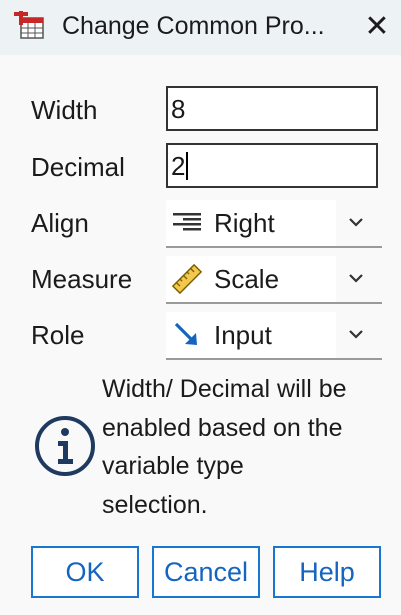 The height and width of the screenshot is (615, 401). What do you see at coordinates (60, 223) in the screenshot?
I see `align-label: Align` at bounding box center [60, 223].